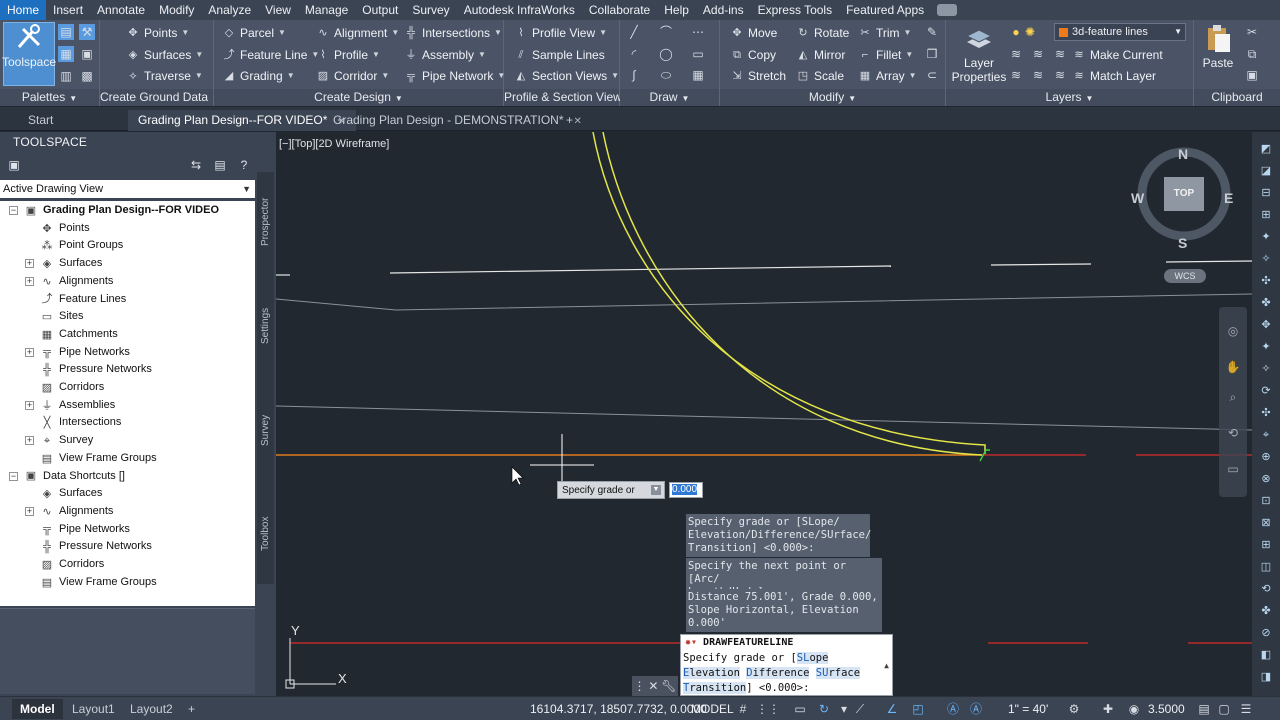  Describe the element at coordinates (1016, 75) in the screenshot. I see `layer-lock-icon: ≋` at that location.